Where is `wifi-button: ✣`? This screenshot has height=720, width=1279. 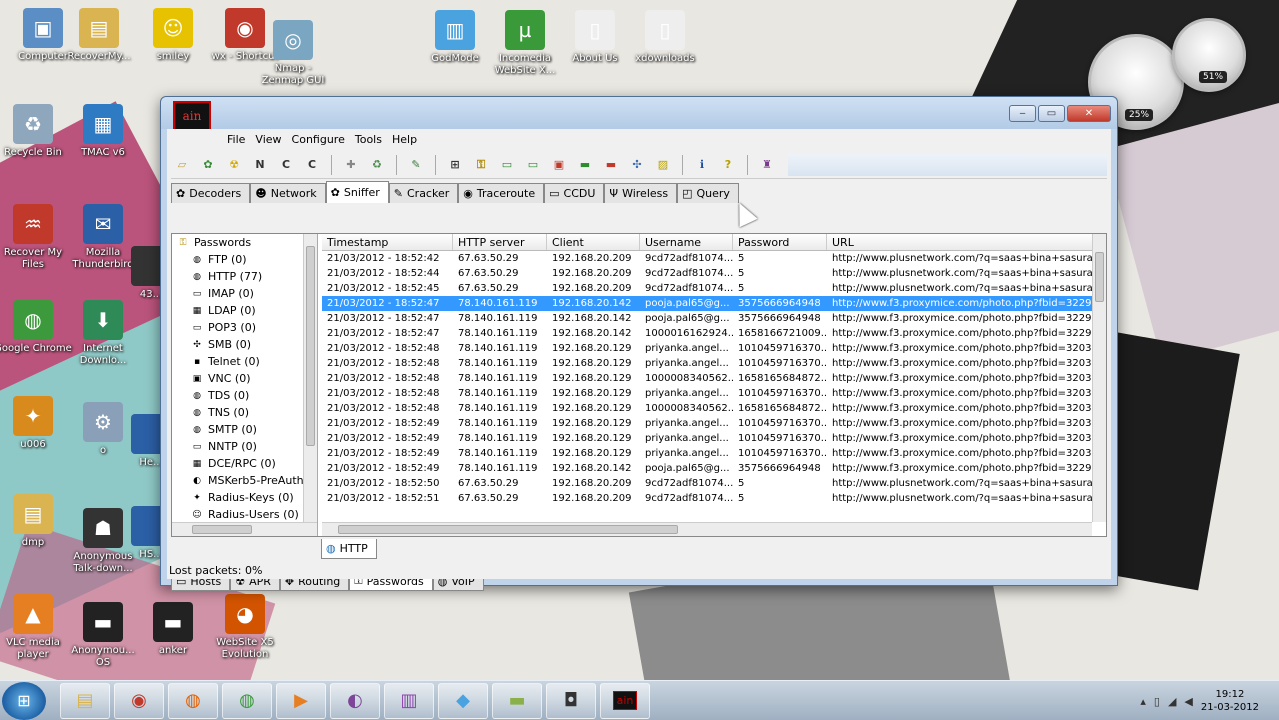 wifi-button: ✣ is located at coordinates (637, 165).